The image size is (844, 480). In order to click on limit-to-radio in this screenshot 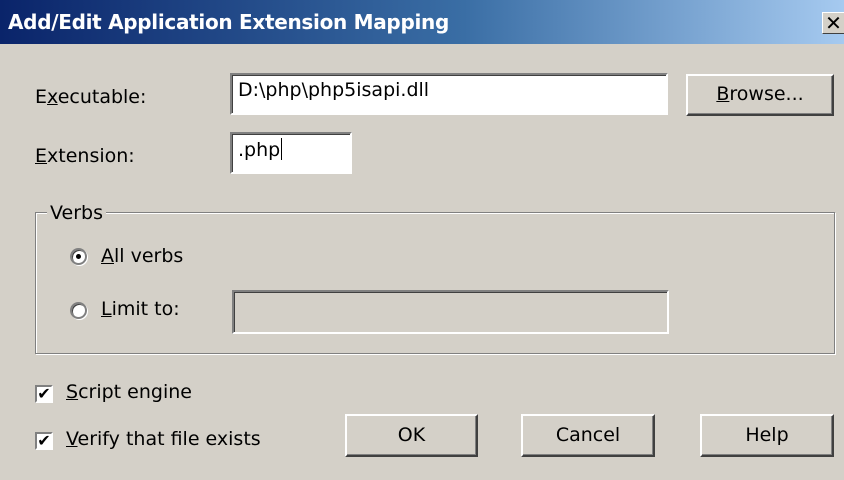, I will do `click(78, 310)`.